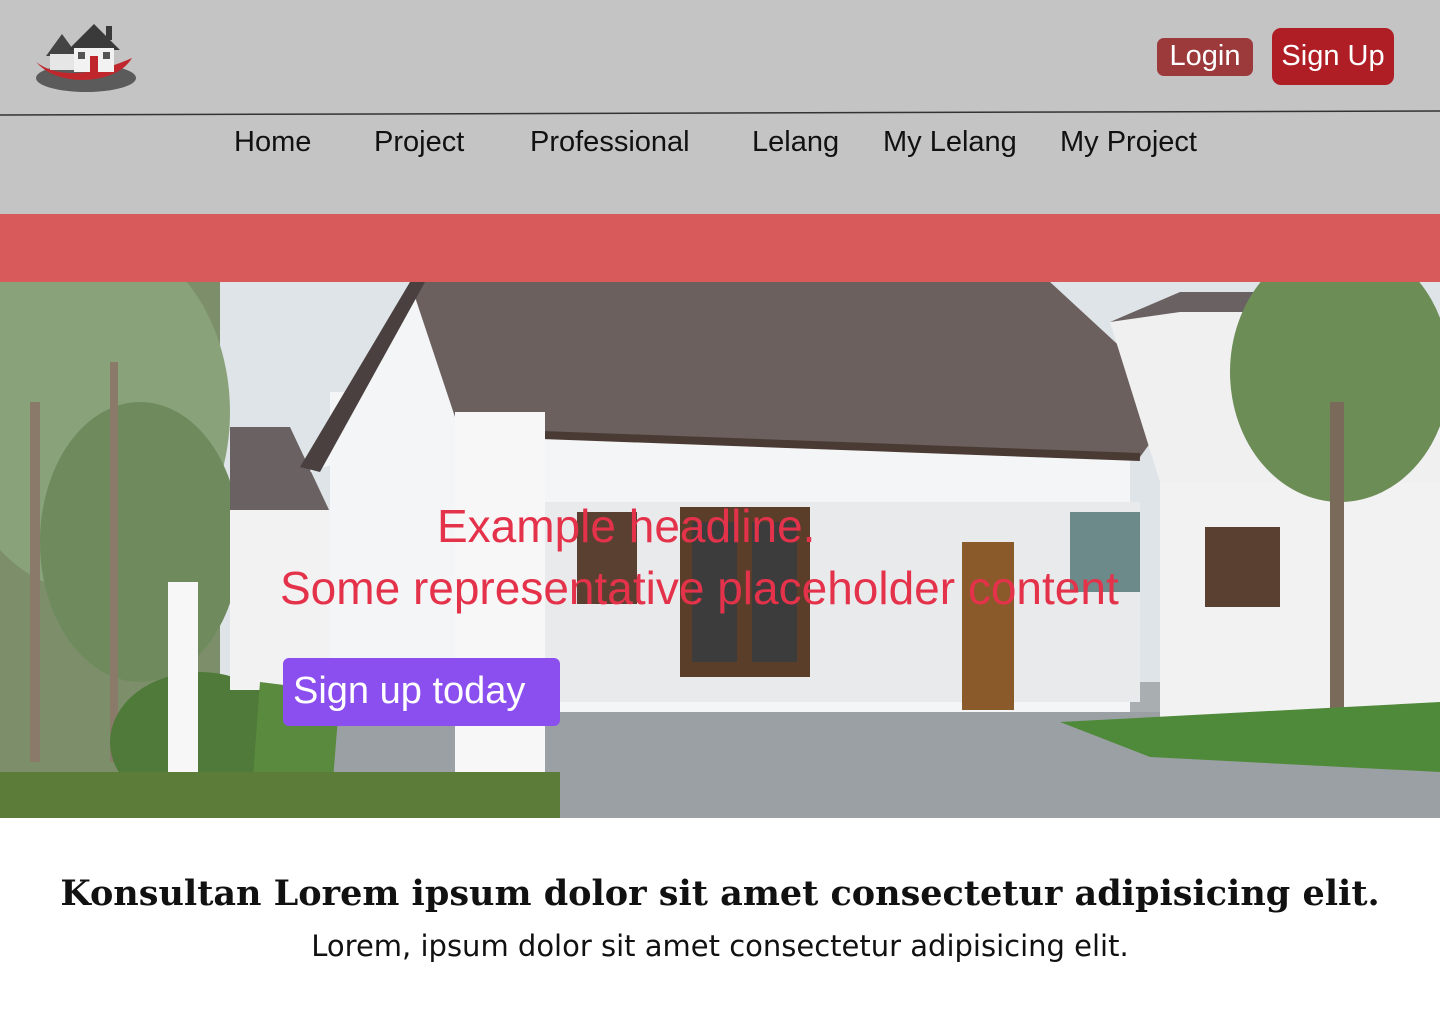 The height and width of the screenshot is (1024, 1440). Describe the element at coordinates (84, 59) in the screenshot. I see `house-logo-icon` at that location.